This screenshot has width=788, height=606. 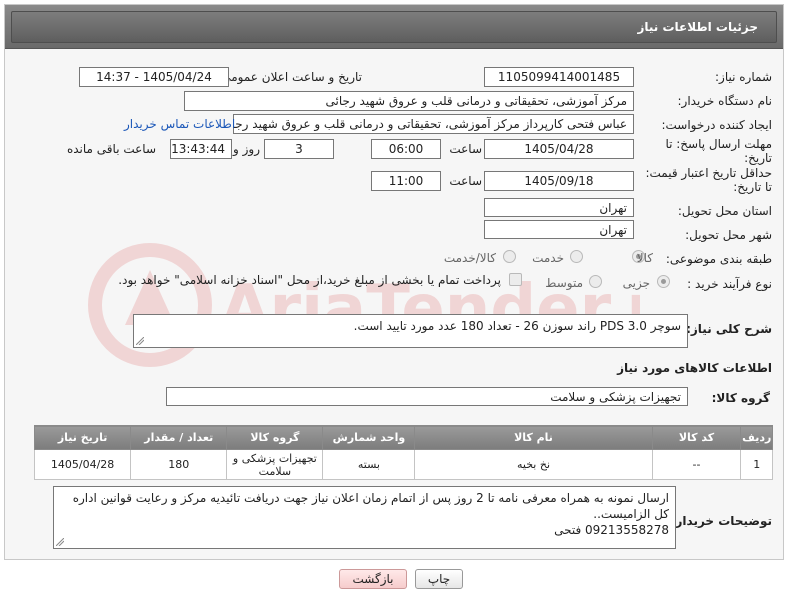 What do you see at coordinates (564, 283) in the screenshot?
I see `purchase-option-medium: متوسط` at bounding box center [564, 283].